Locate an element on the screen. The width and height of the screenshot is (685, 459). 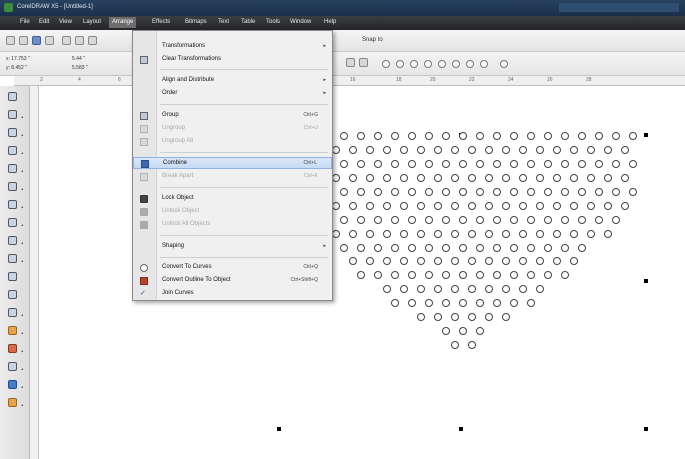
menu-item-convert-outline: Convert Outline To Object Ctrl+Shift+Q is located at coordinates (232, 281).